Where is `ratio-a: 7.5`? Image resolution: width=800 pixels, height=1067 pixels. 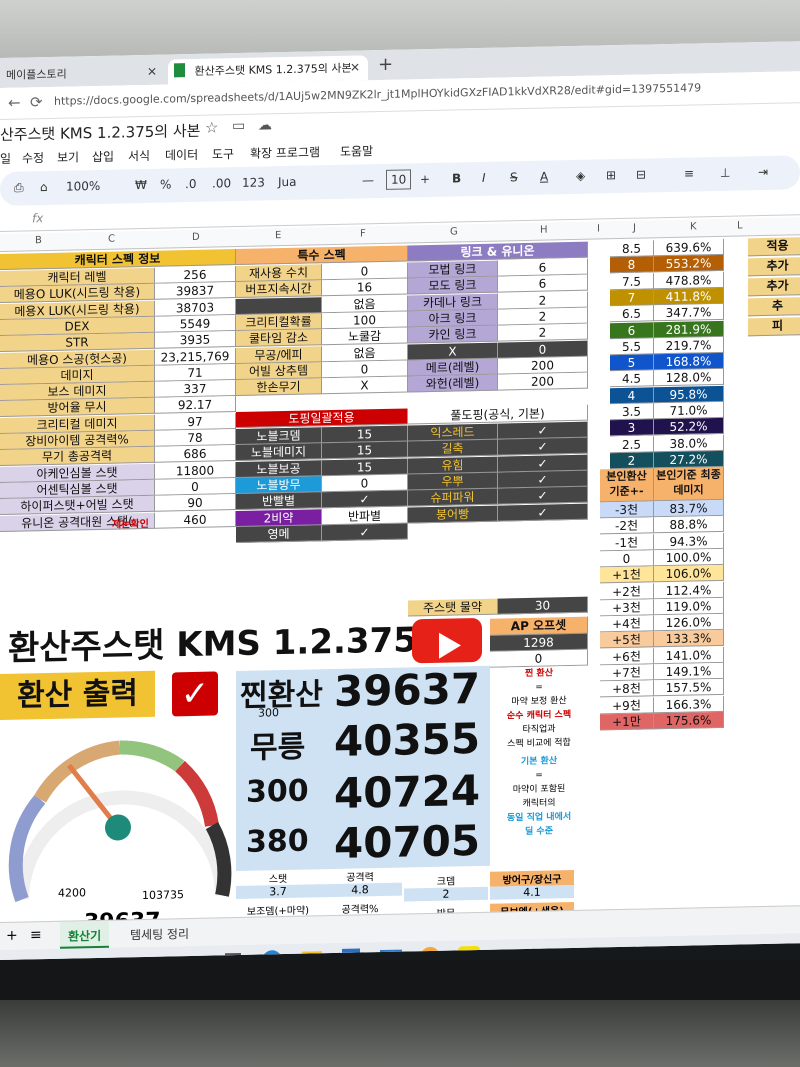
ratio-a: 7.5 is located at coordinates (632, 281).